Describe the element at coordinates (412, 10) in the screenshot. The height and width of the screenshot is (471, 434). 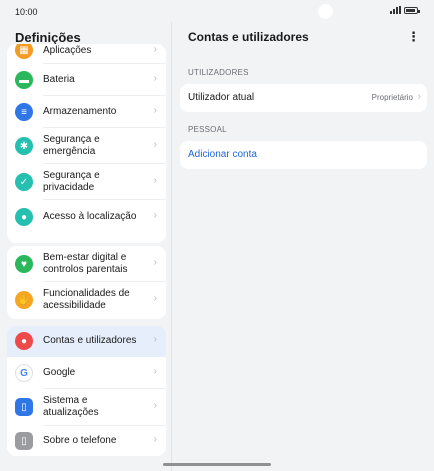
I see `battery-status-icon` at that location.